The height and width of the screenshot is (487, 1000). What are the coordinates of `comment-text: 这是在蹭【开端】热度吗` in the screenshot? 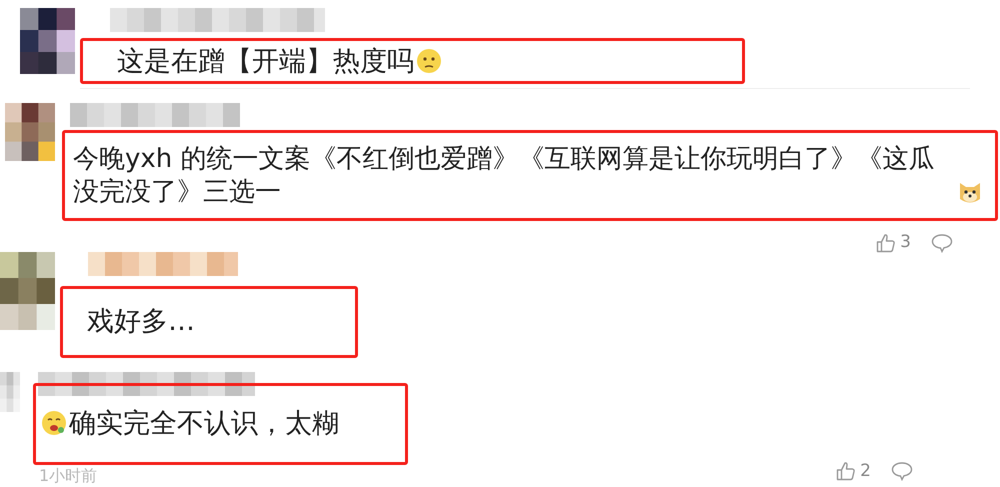 It's located at (265, 61).